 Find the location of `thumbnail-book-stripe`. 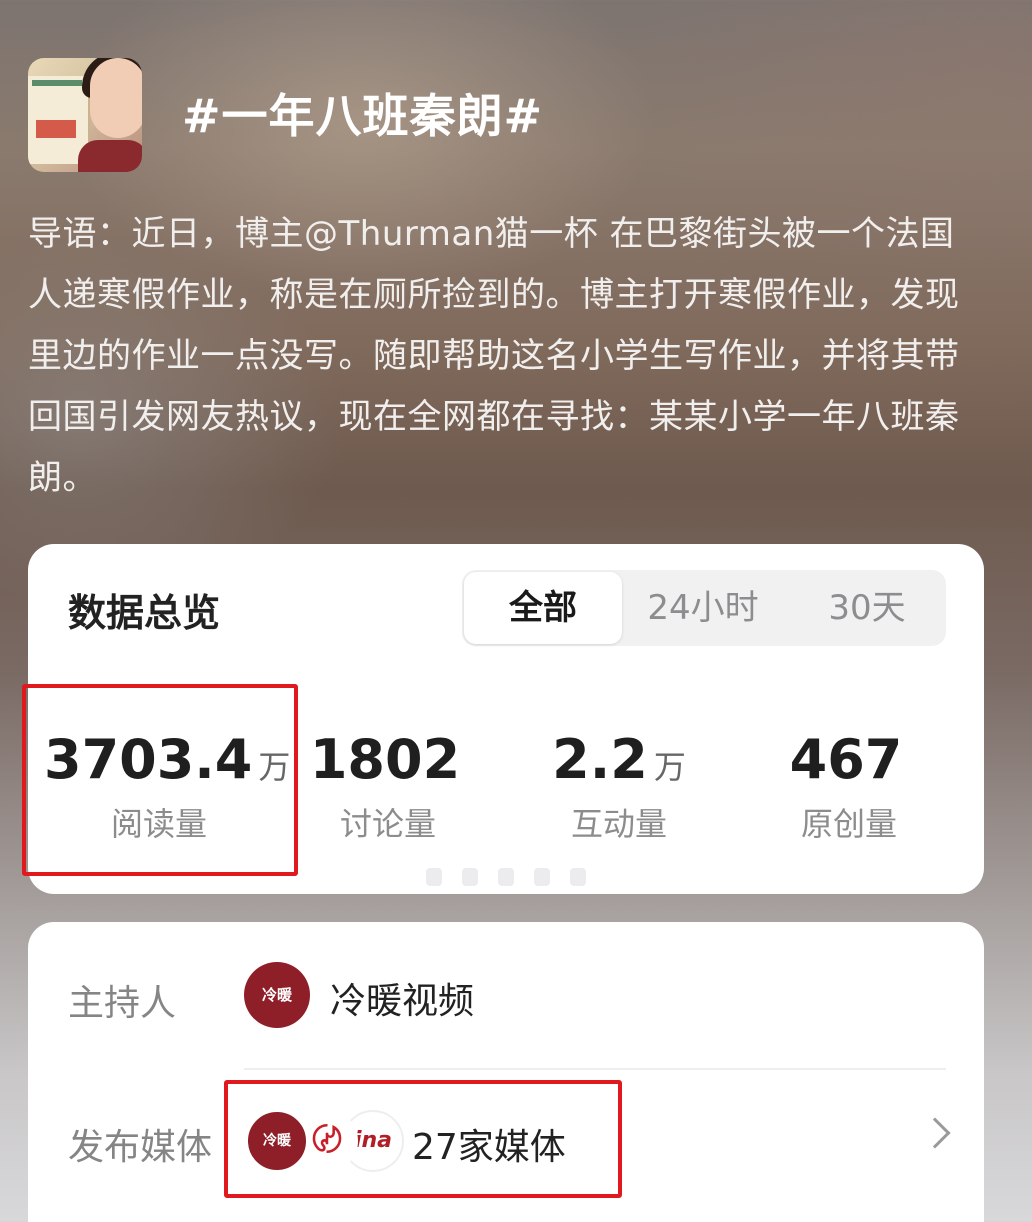

thumbnail-book-stripe is located at coordinates (57, 83).